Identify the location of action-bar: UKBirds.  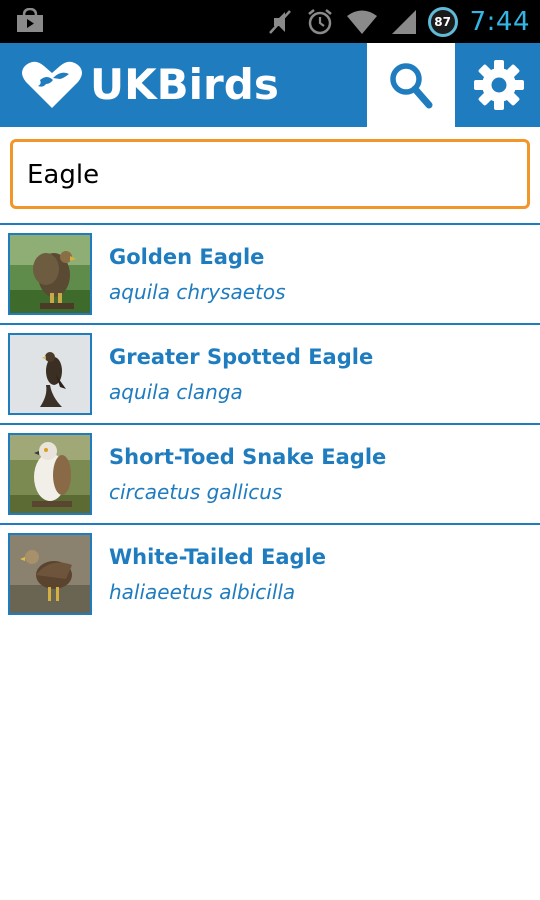
(270, 85).